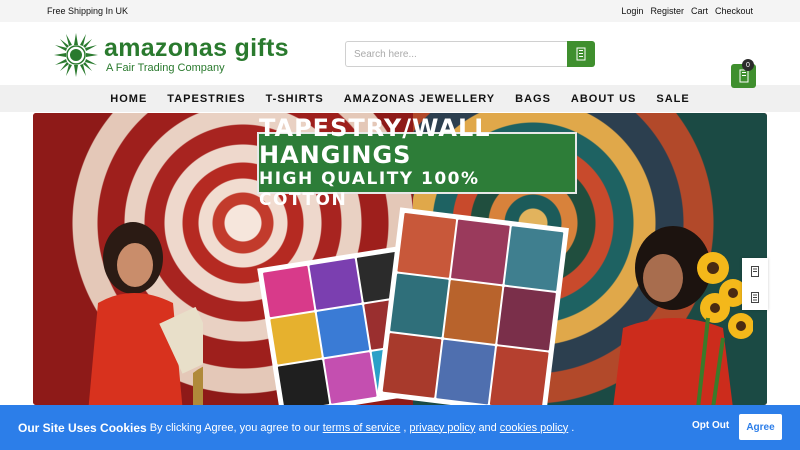  I want to click on logo-text: amazonas gifts A Fair Trading Company, so click(196, 54).